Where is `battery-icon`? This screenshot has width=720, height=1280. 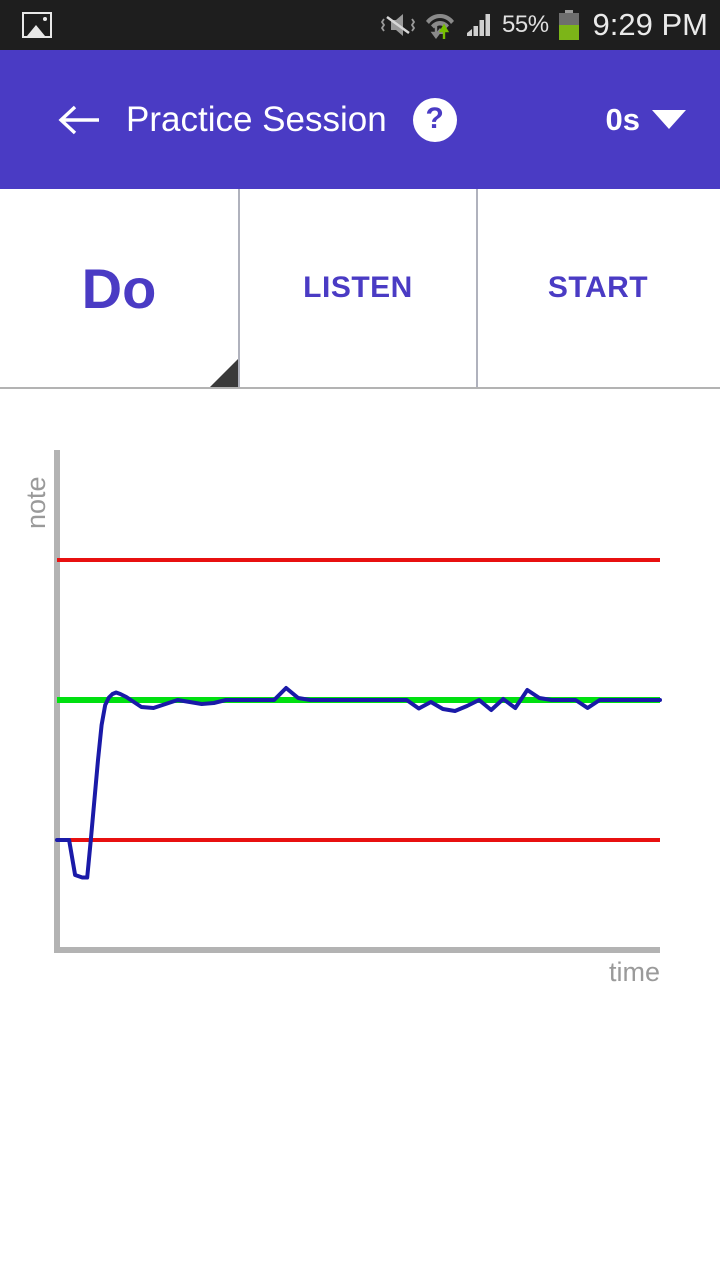 battery-icon is located at coordinates (568, 25).